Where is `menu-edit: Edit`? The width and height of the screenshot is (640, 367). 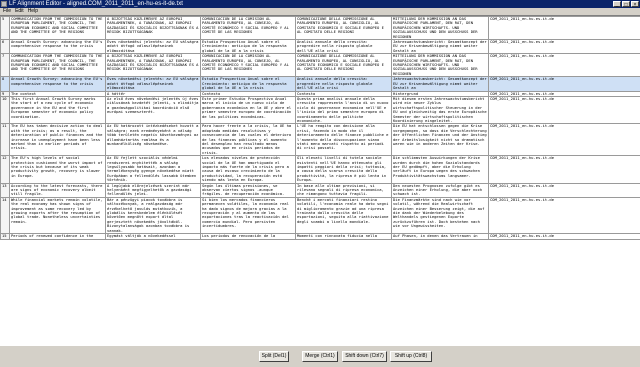
menu-edit: Edit is located at coordinates (19, 11).